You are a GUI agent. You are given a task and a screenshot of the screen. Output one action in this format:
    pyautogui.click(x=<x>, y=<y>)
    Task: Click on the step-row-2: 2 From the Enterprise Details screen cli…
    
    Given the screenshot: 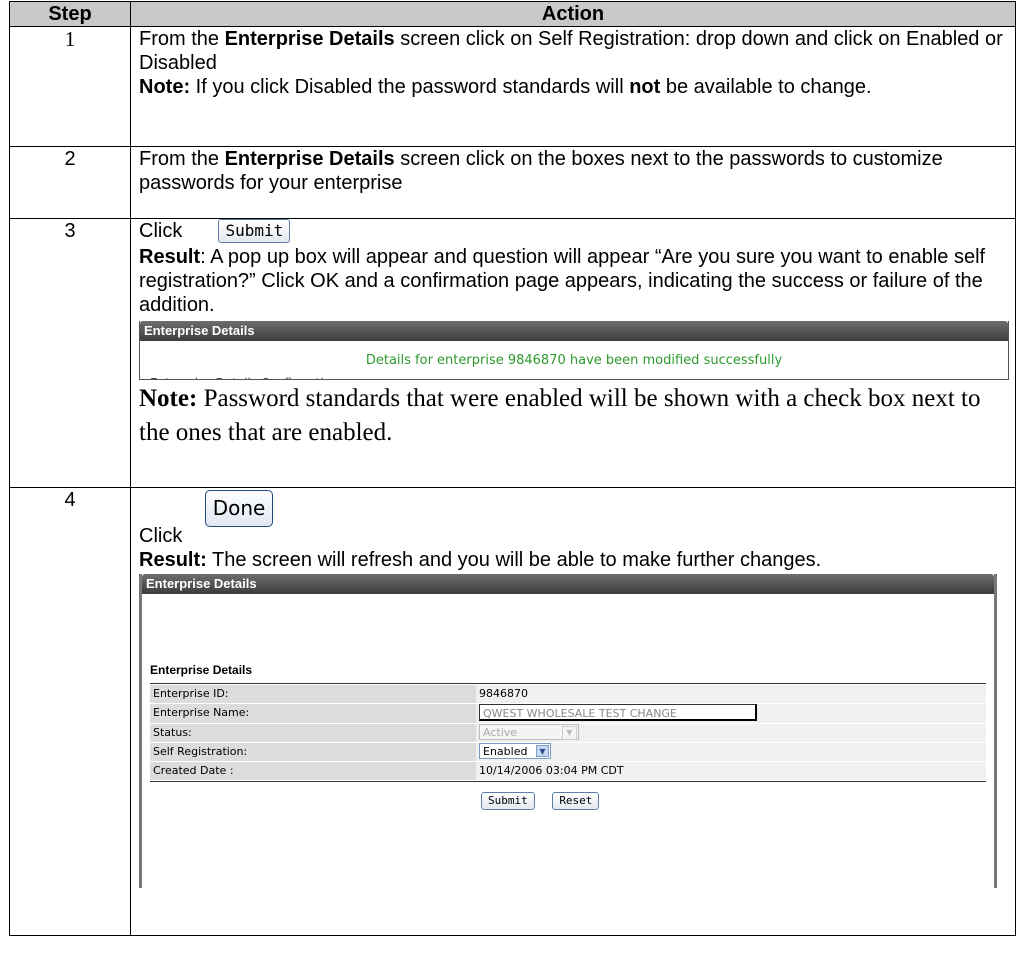 What is the action you would take?
    pyautogui.click(x=512, y=182)
    